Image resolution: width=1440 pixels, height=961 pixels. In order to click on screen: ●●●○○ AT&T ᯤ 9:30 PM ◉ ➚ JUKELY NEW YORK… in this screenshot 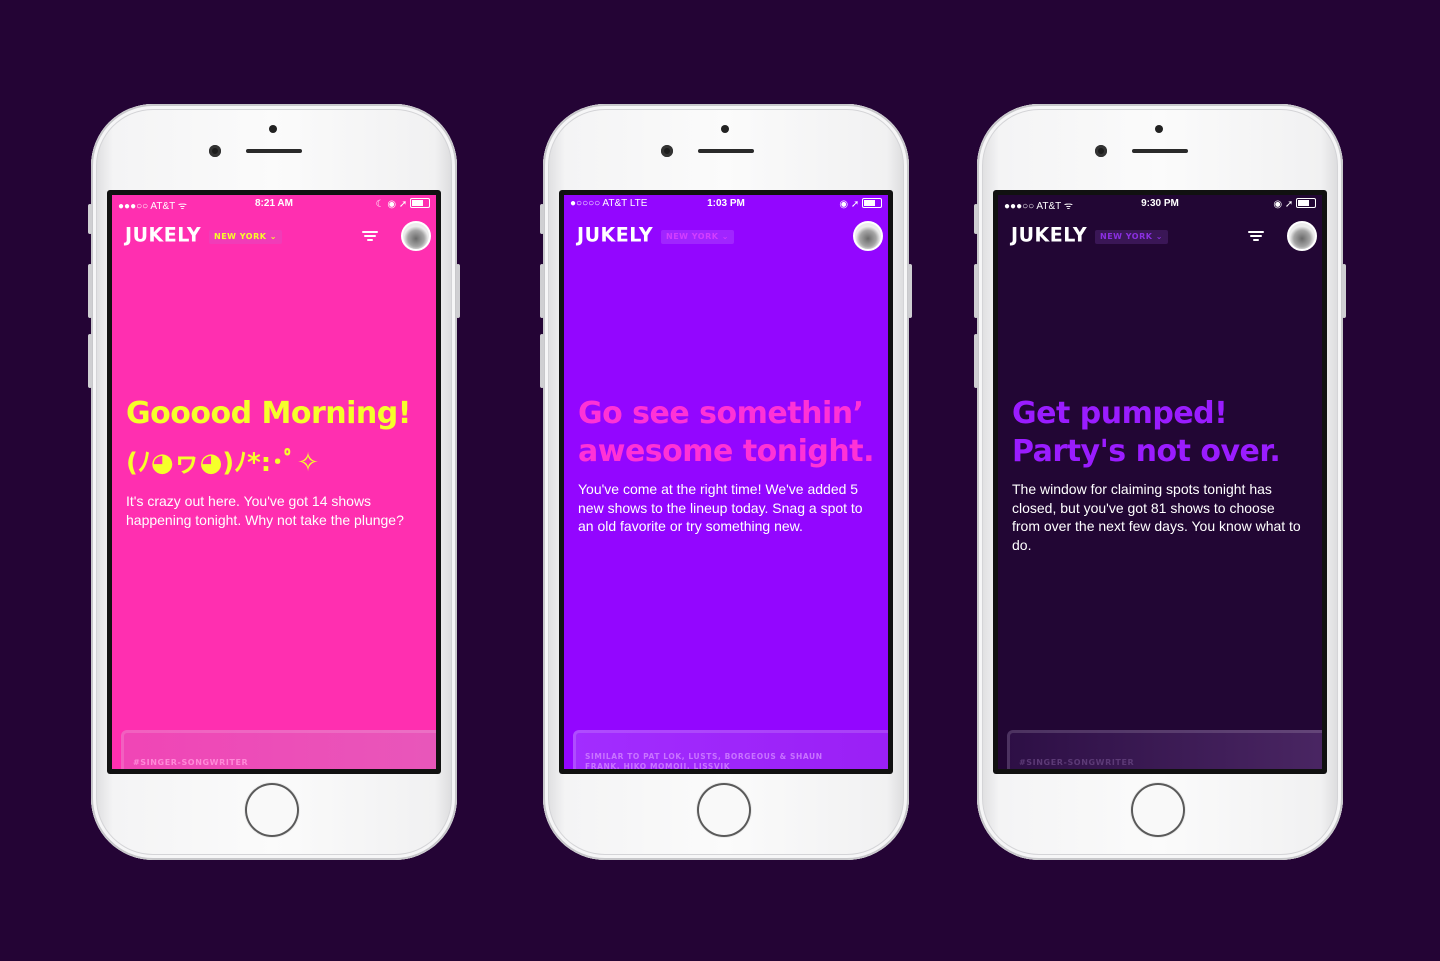, I will do `click(1160, 482)`.